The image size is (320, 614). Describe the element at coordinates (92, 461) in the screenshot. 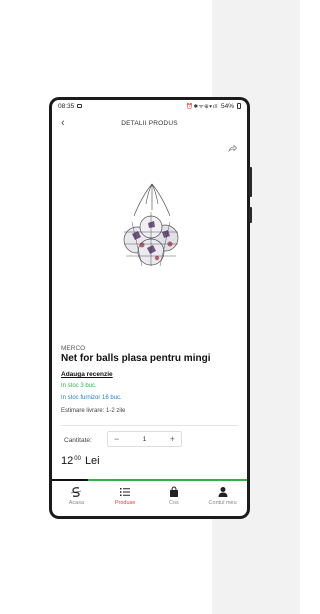

I see `price-currency: Lei` at that location.